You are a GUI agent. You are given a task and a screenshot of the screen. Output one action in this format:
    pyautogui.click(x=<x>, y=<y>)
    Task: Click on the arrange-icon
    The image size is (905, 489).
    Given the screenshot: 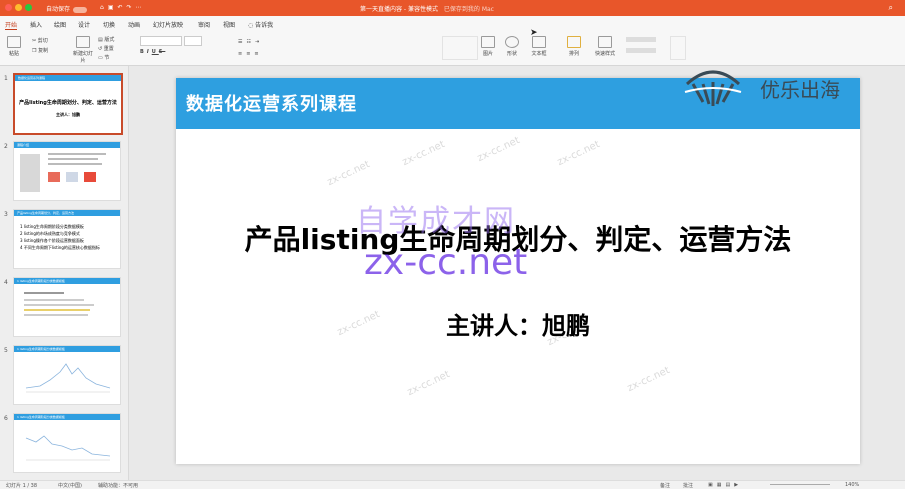 What is the action you would take?
    pyautogui.click(x=574, y=42)
    